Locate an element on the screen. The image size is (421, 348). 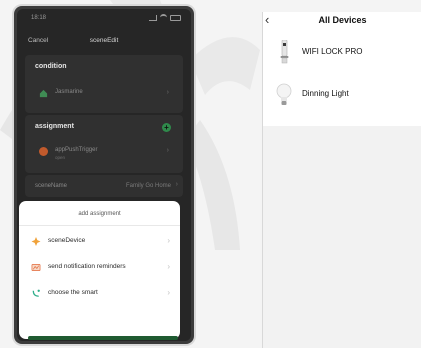
condition-row-name: Jasmarine is located at coordinates (69, 92).